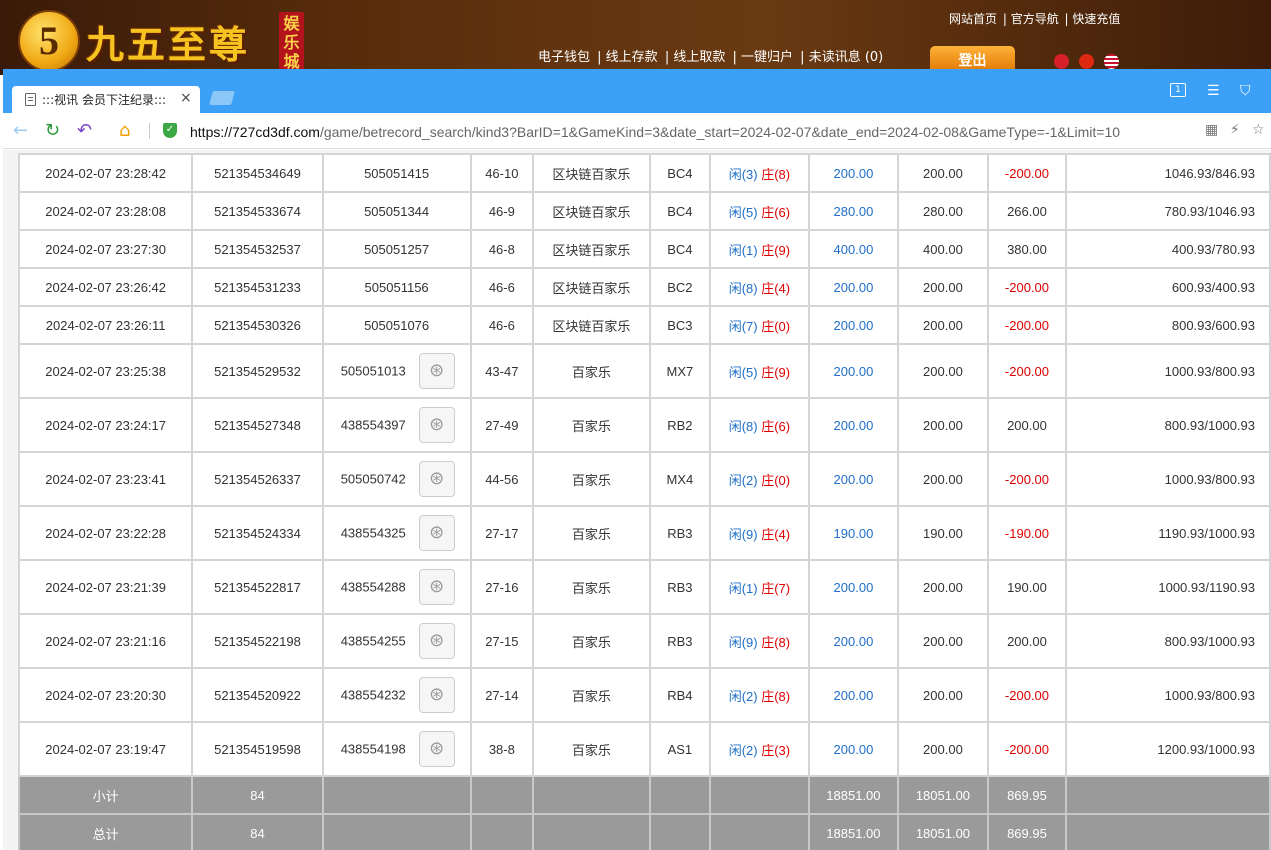 This screenshot has height=850, width=1271. Describe the element at coordinates (502, 533) in the screenshot. I see `shoe-hand: 27-17` at that location.